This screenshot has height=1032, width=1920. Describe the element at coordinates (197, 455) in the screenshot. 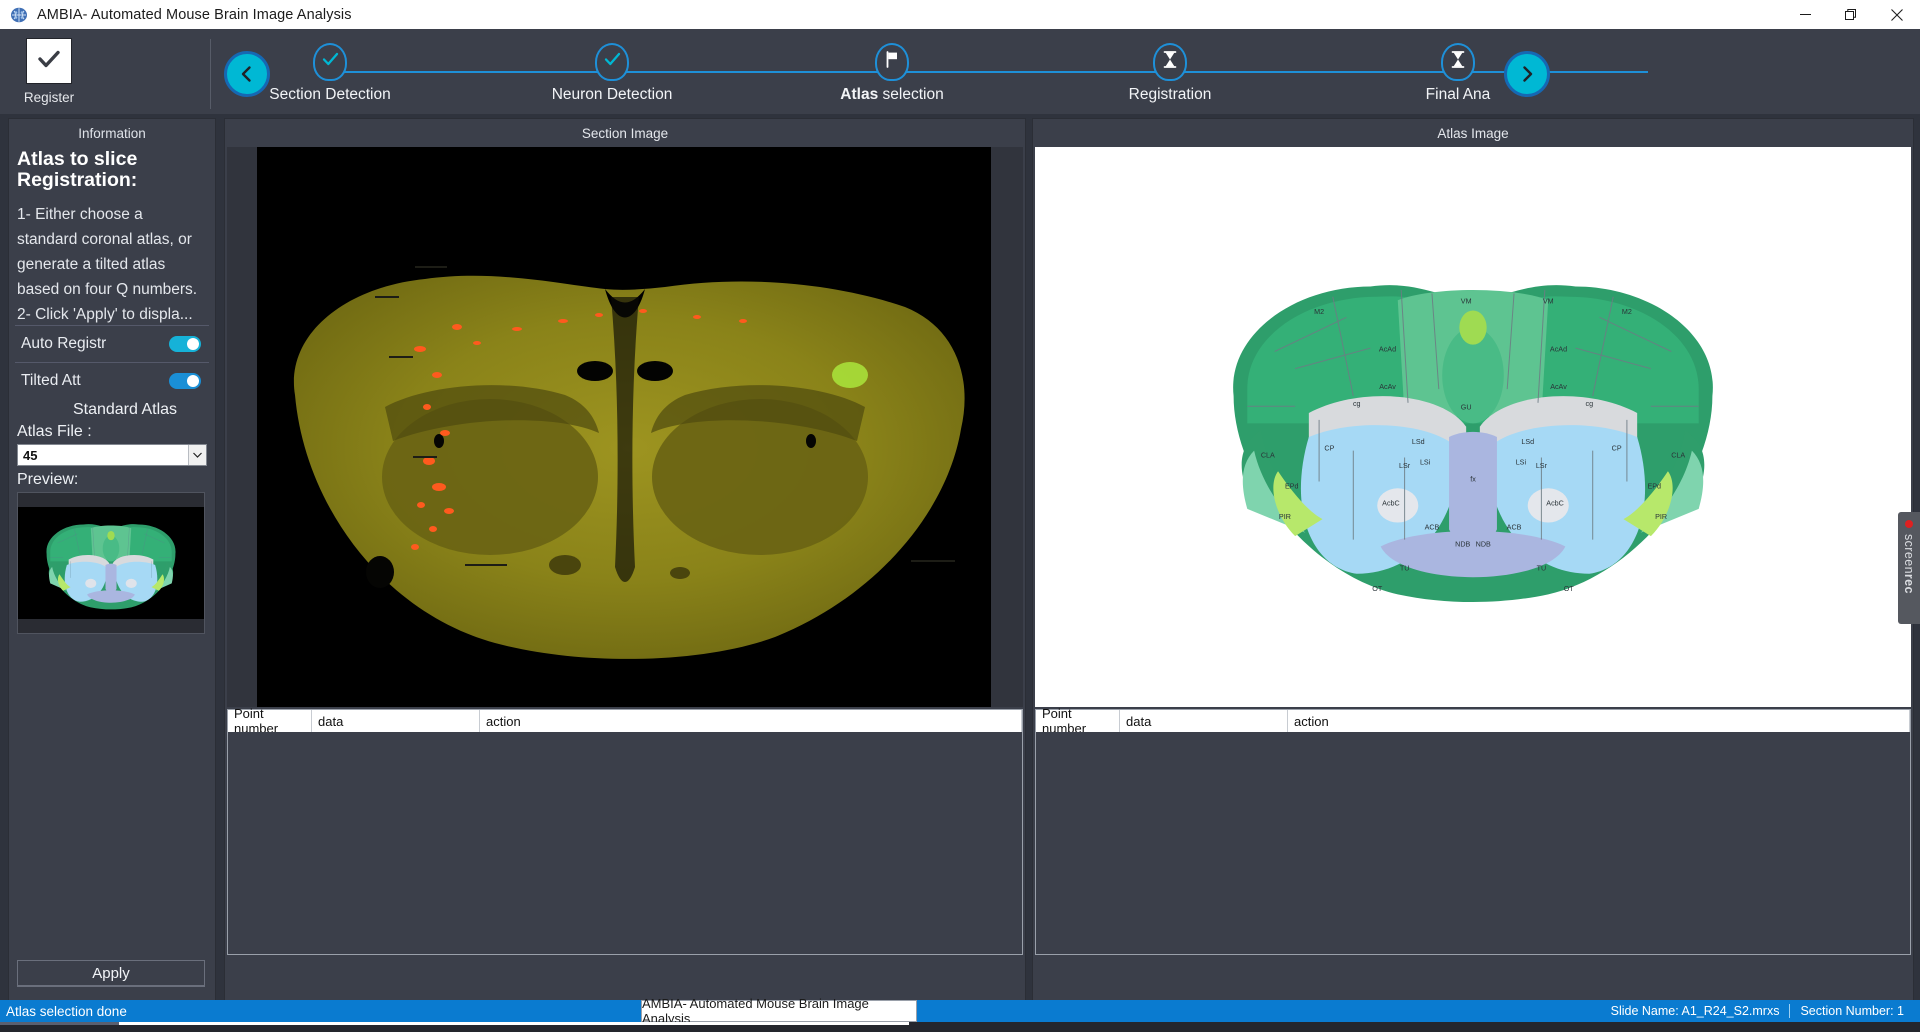

I see `chevron-down-icon` at that location.